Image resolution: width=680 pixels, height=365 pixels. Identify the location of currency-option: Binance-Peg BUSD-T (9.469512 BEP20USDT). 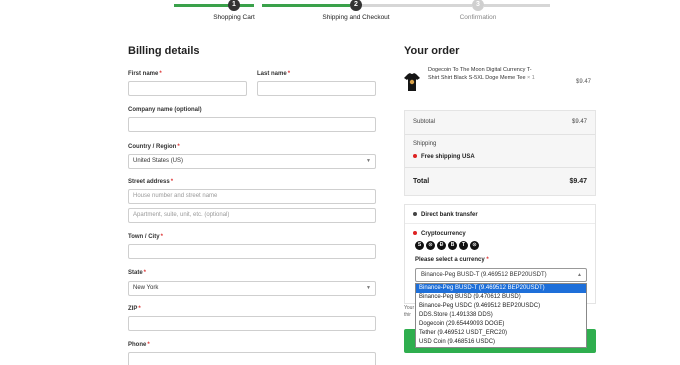
(501, 288).